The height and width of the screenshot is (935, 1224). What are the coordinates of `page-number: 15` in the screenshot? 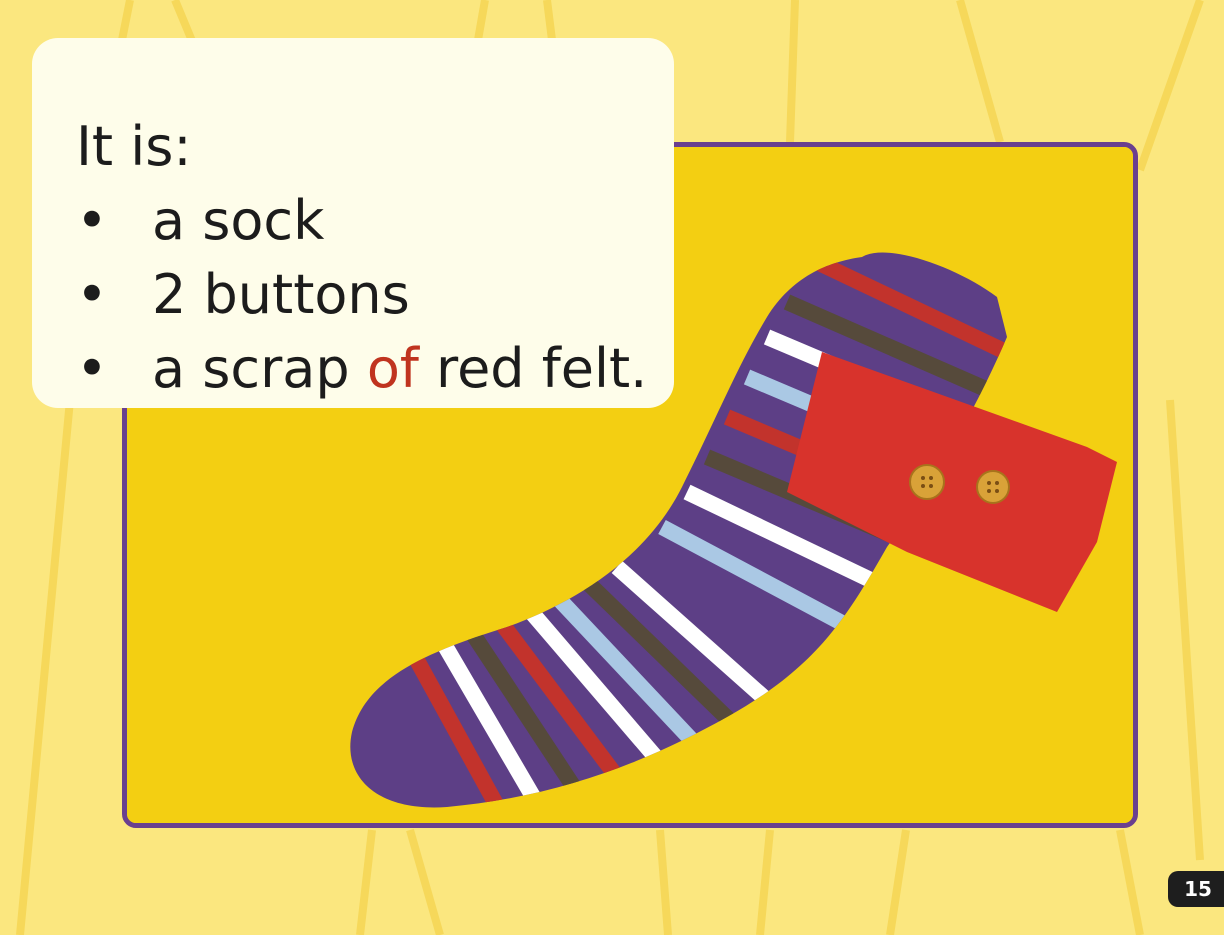 It's located at (1196, 889).